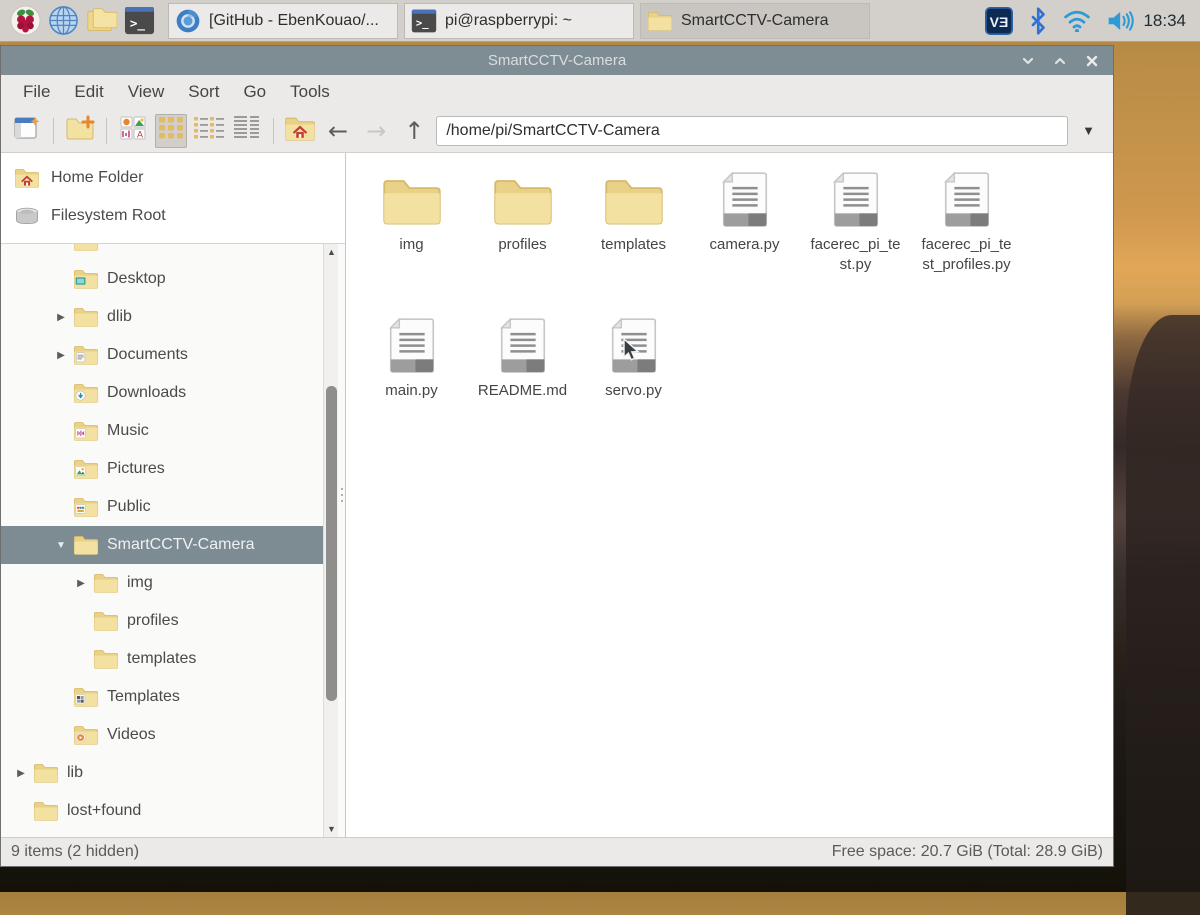 This screenshot has height=915, width=1200. Describe the element at coordinates (633, 384) in the screenshot. I see `file-servo.py: servo.py` at that location.